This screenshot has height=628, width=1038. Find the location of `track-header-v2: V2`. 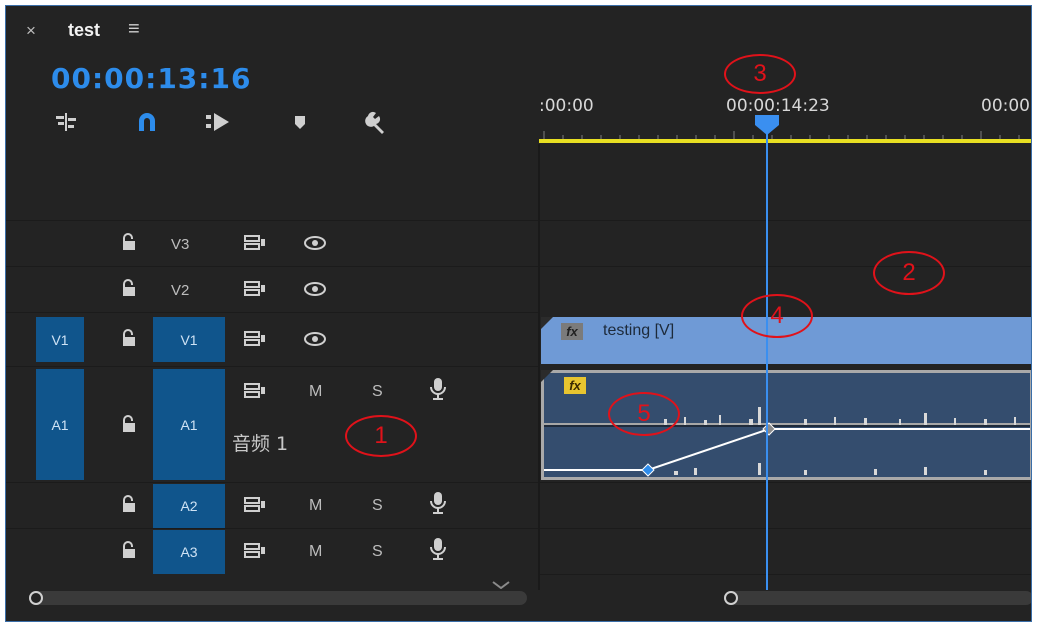

track-header-v2: V2 is located at coordinates (272, 289).